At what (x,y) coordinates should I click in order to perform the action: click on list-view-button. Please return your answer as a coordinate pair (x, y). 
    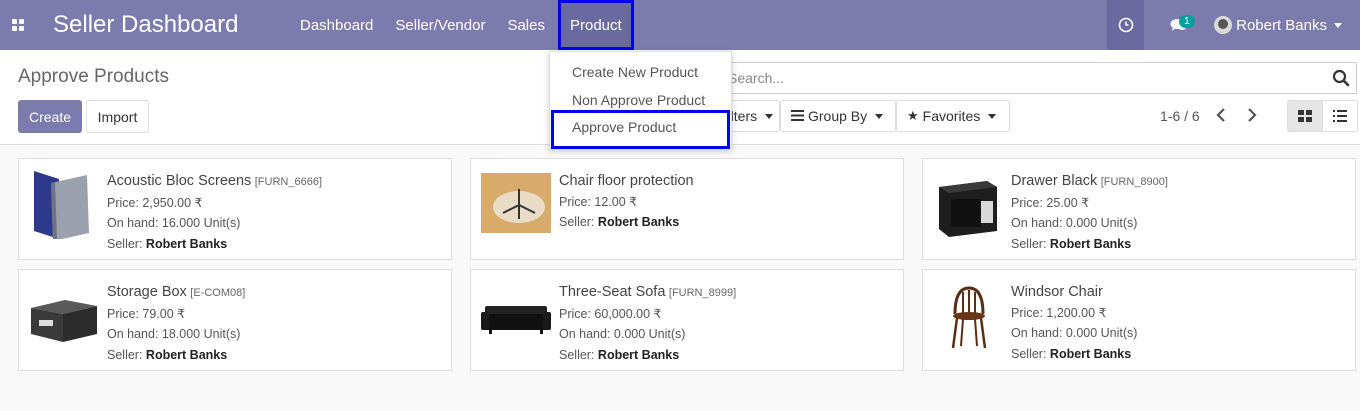
    Looking at the image, I should click on (1340, 116).